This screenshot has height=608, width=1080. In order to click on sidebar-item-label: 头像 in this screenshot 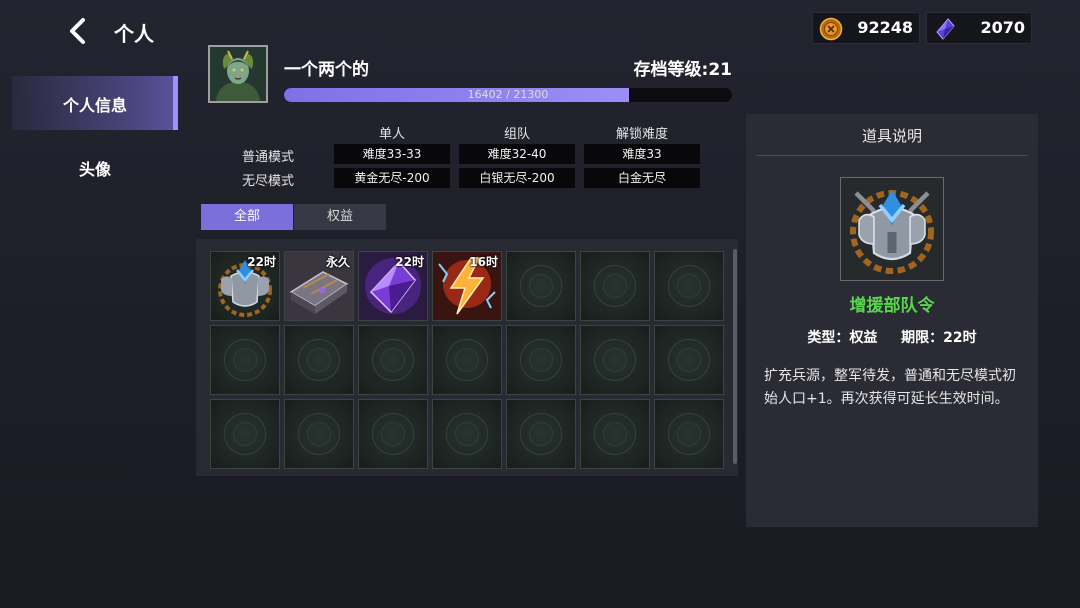, I will do `click(94, 169)`.